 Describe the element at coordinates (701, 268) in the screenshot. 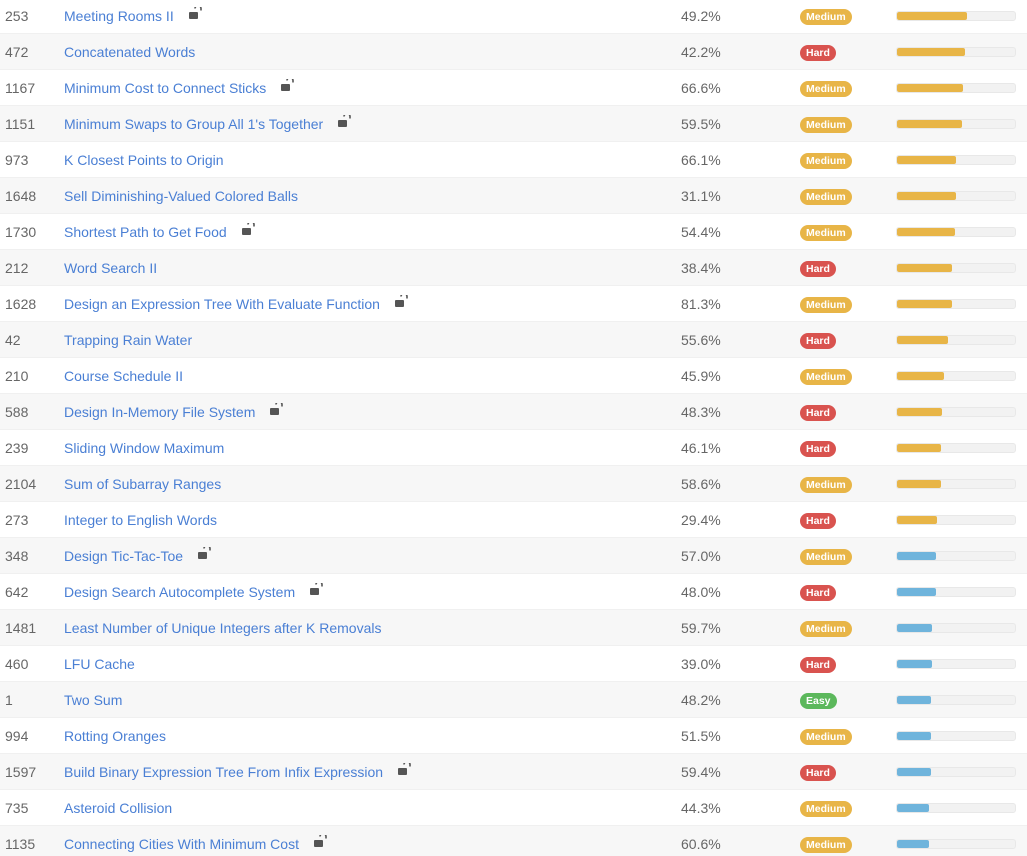

I see `acceptance-rate: 38.4%` at that location.